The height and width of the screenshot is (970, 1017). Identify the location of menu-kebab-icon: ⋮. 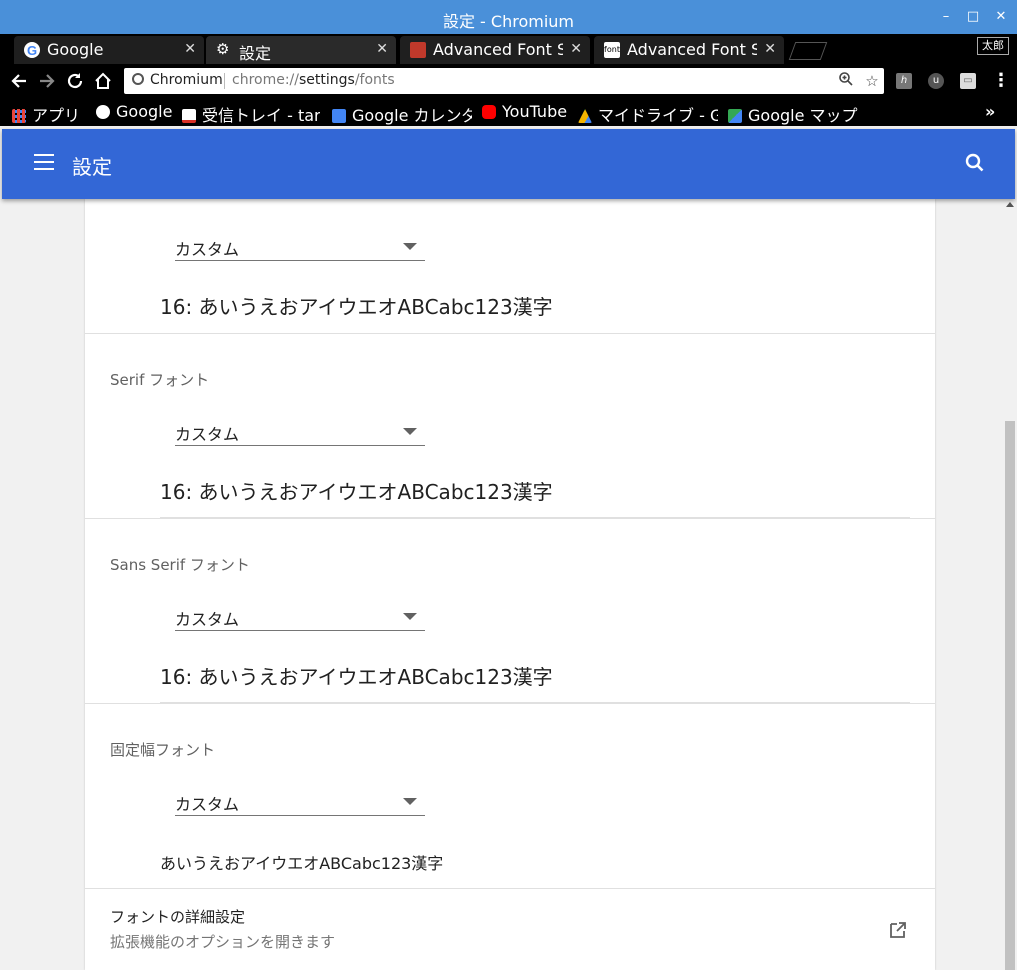
(1001, 81).